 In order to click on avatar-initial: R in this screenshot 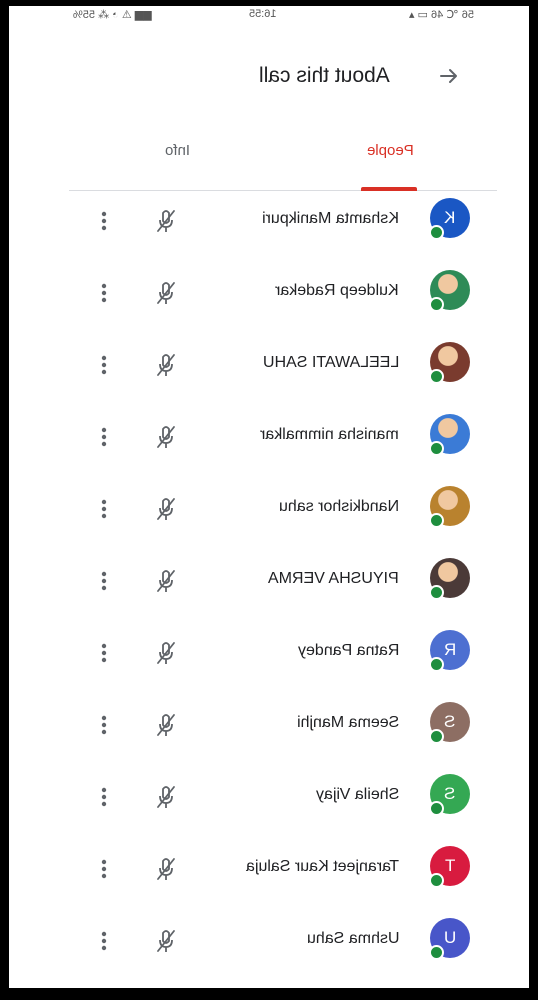, I will do `click(450, 649)`.